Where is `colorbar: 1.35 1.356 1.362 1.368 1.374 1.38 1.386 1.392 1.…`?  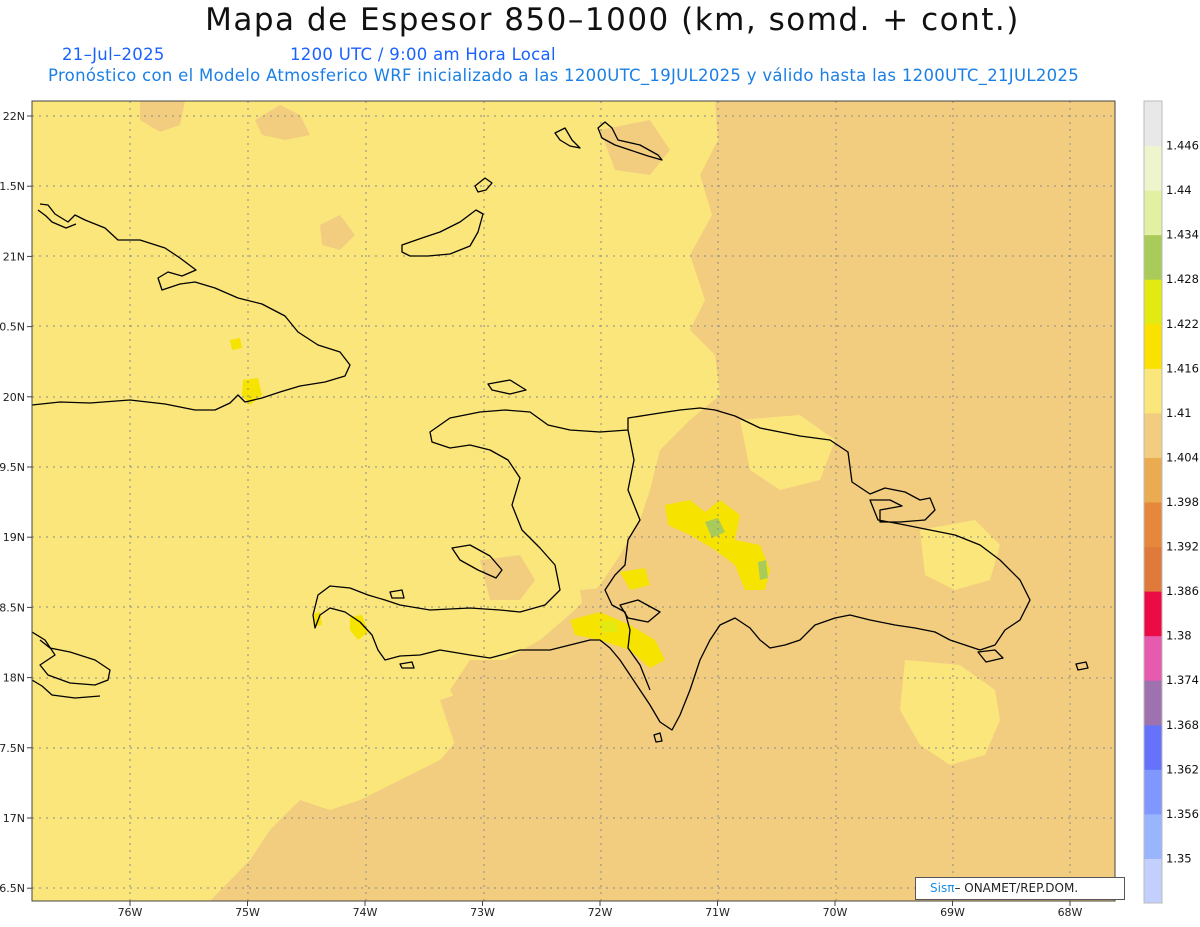
colorbar: 1.35 1.356 1.362 1.368 1.374 1.38 1.386 1.392 1.… is located at coordinates (1171, 502).